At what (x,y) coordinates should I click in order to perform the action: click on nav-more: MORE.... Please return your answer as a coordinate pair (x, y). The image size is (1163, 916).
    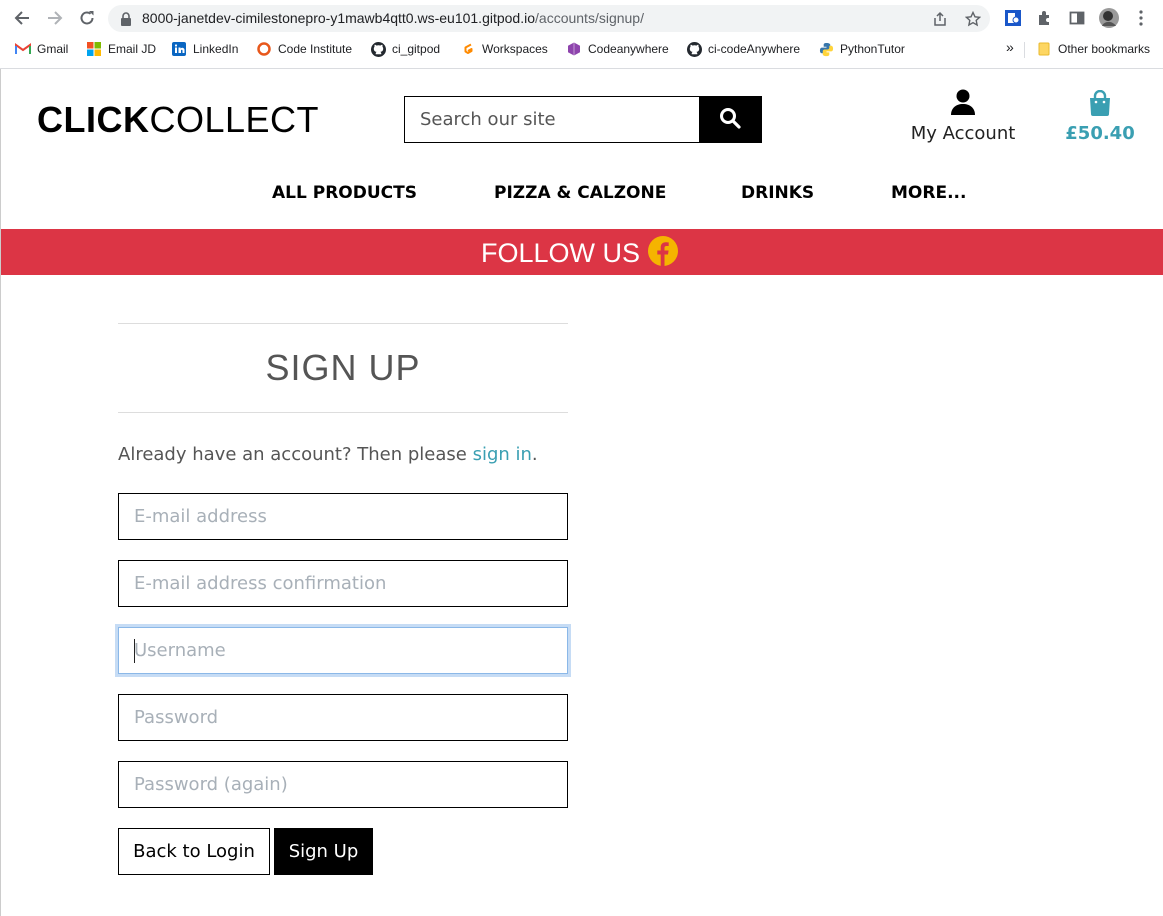
    Looking at the image, I should click on (928, 193).